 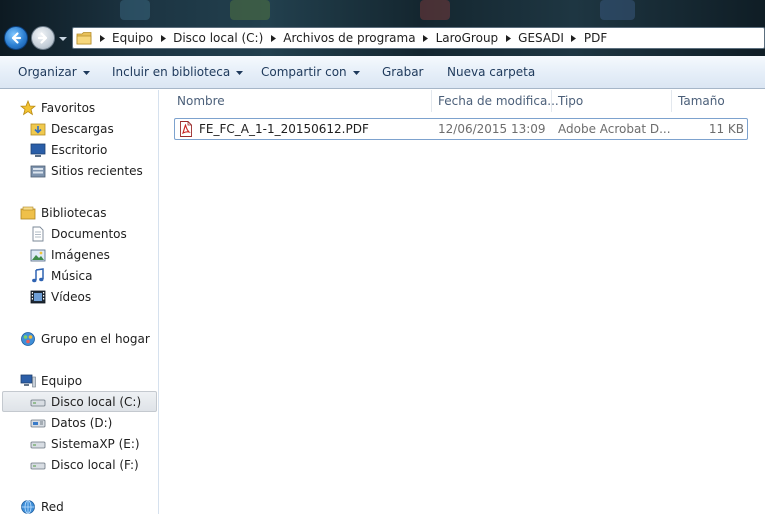 What do you see at coordinates (218, 38) in the screenshot?
I see `breadcrumb-item-disco-local-c: Disco local (C:)` at bounding box center [218, 38].